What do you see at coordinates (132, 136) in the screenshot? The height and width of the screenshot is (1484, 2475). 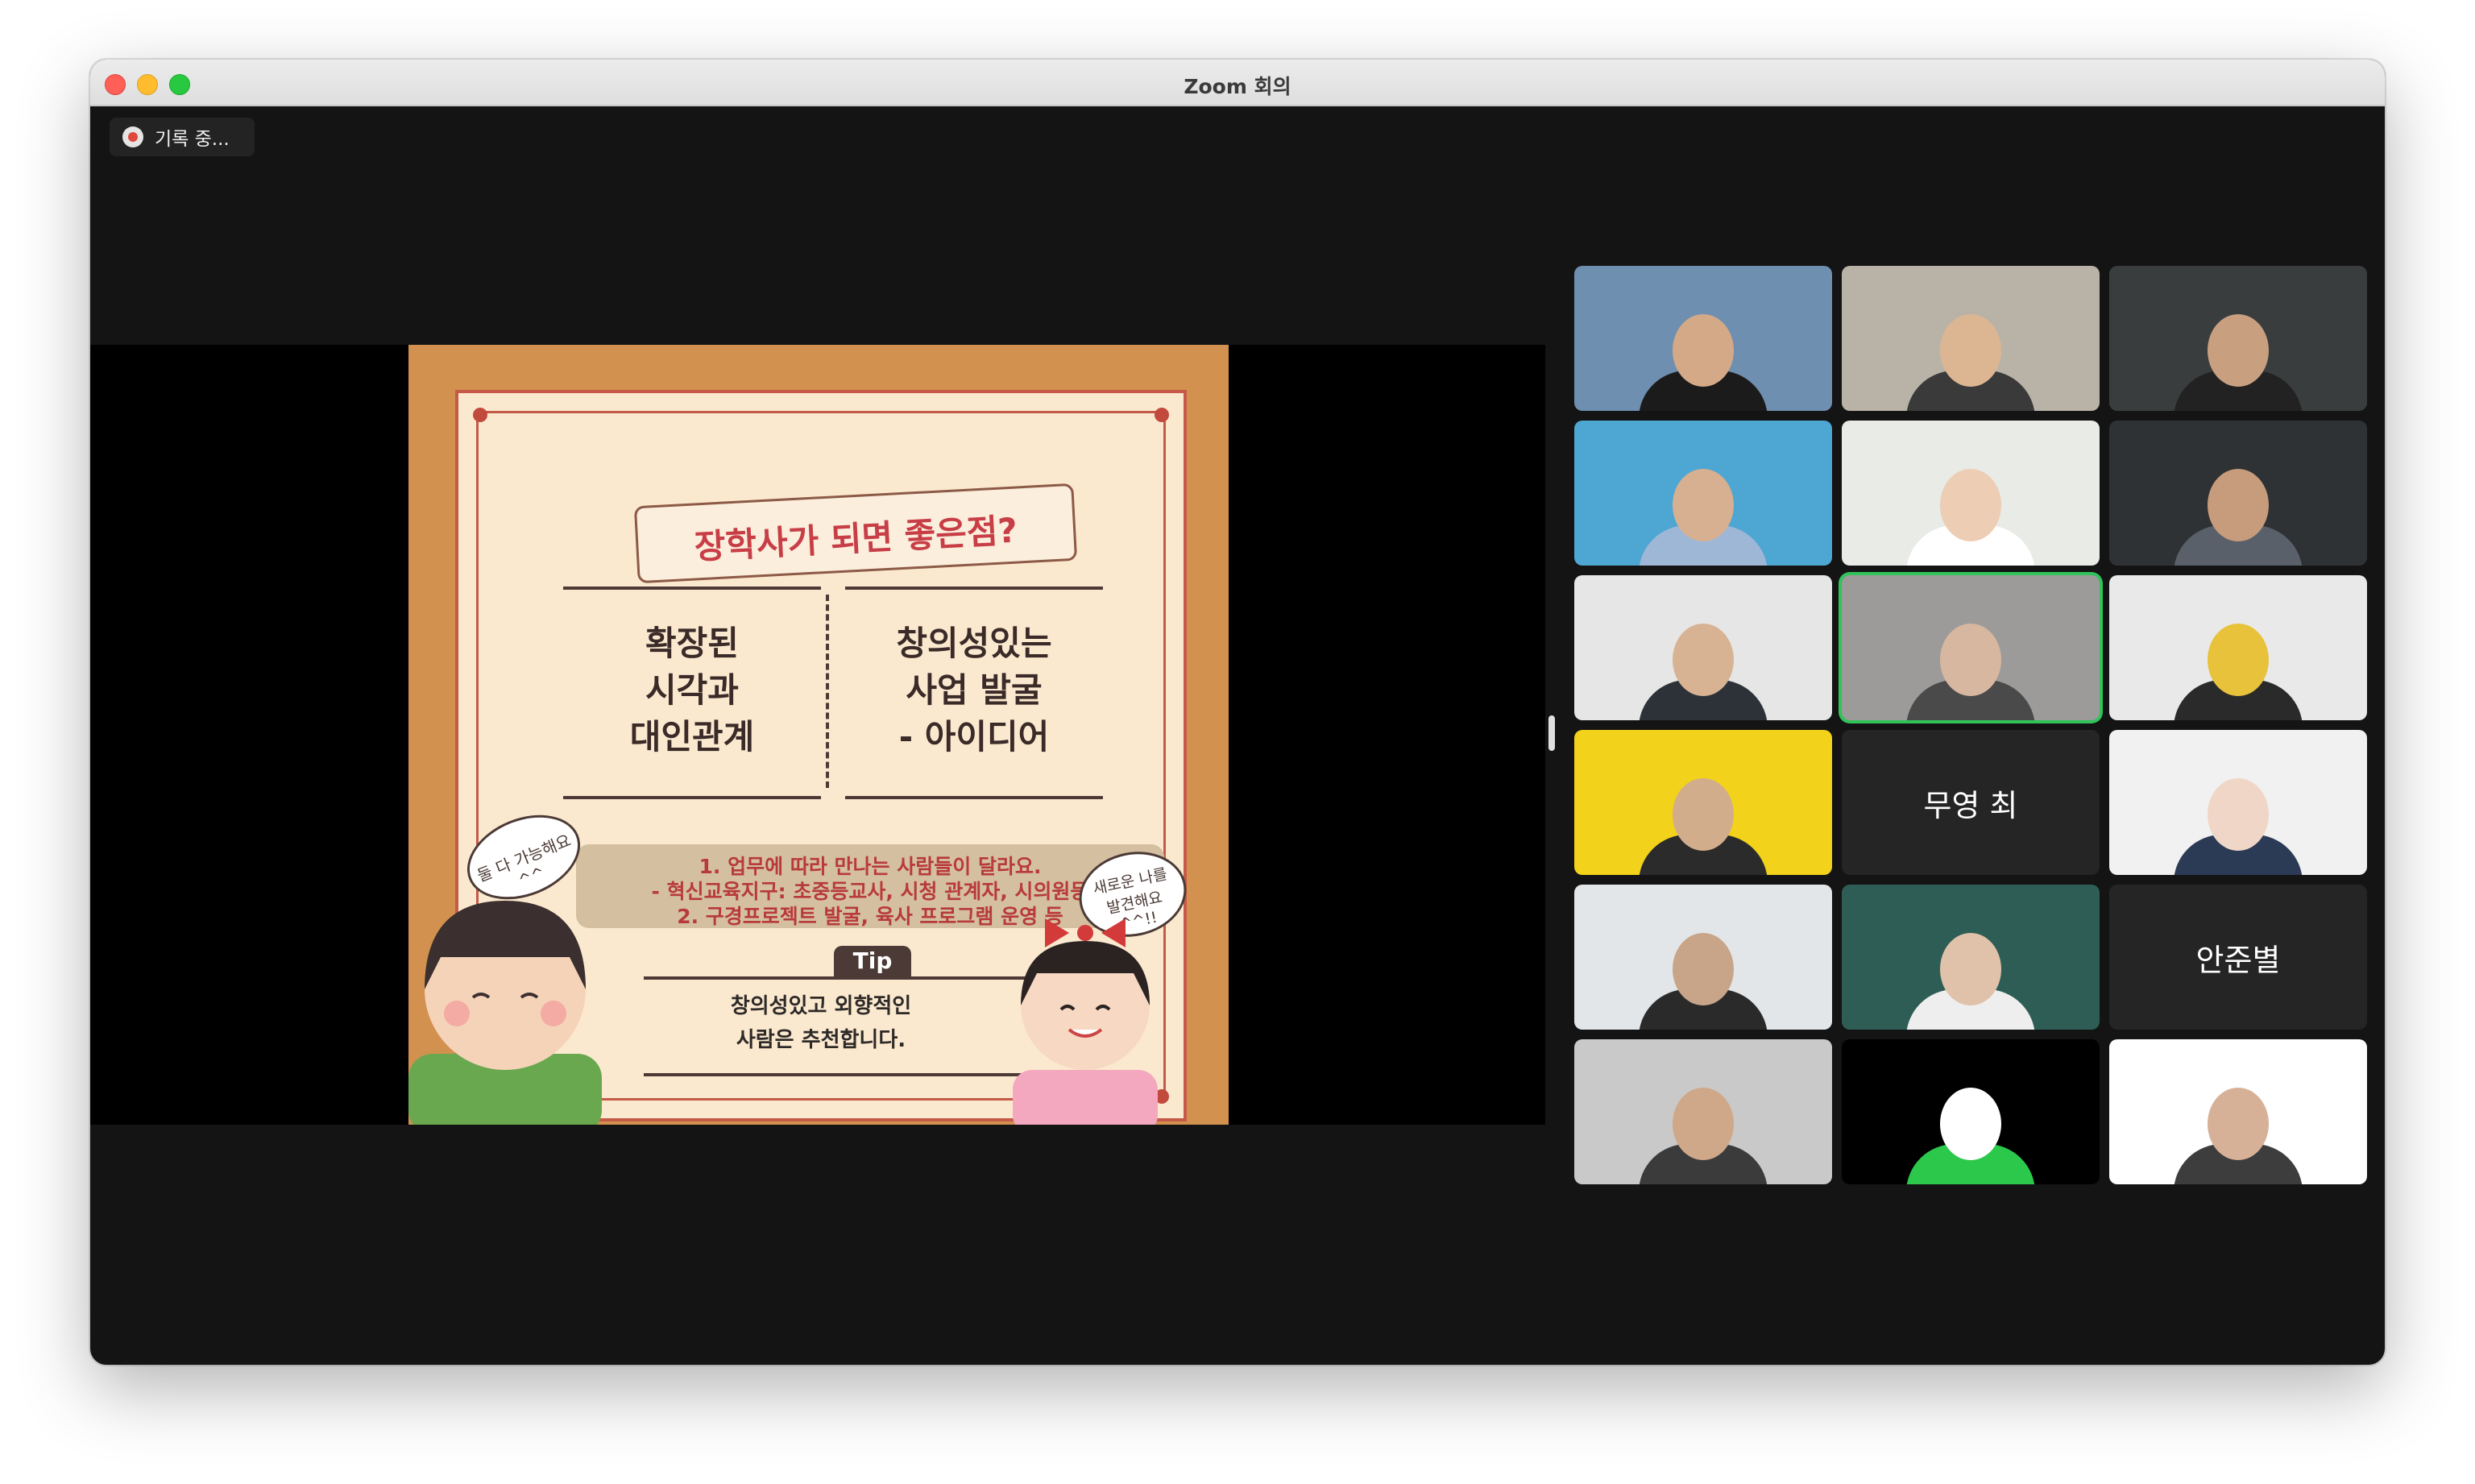 I see `record-icon` at bounding box center [132, 136].